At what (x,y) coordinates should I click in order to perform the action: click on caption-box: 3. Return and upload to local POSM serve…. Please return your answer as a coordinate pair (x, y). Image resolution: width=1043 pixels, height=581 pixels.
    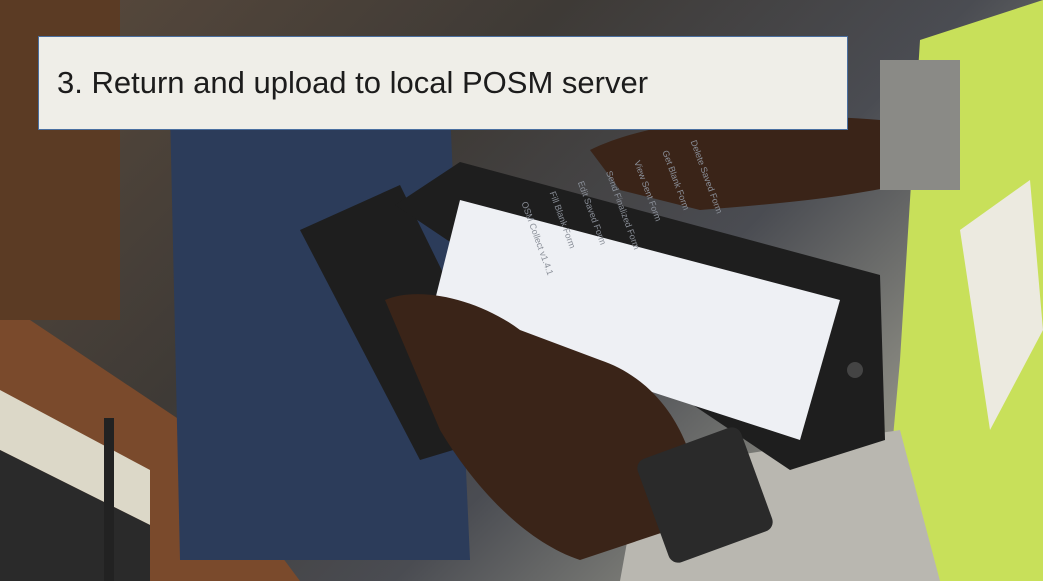
    Looking at the image, I should click on (443, 83).